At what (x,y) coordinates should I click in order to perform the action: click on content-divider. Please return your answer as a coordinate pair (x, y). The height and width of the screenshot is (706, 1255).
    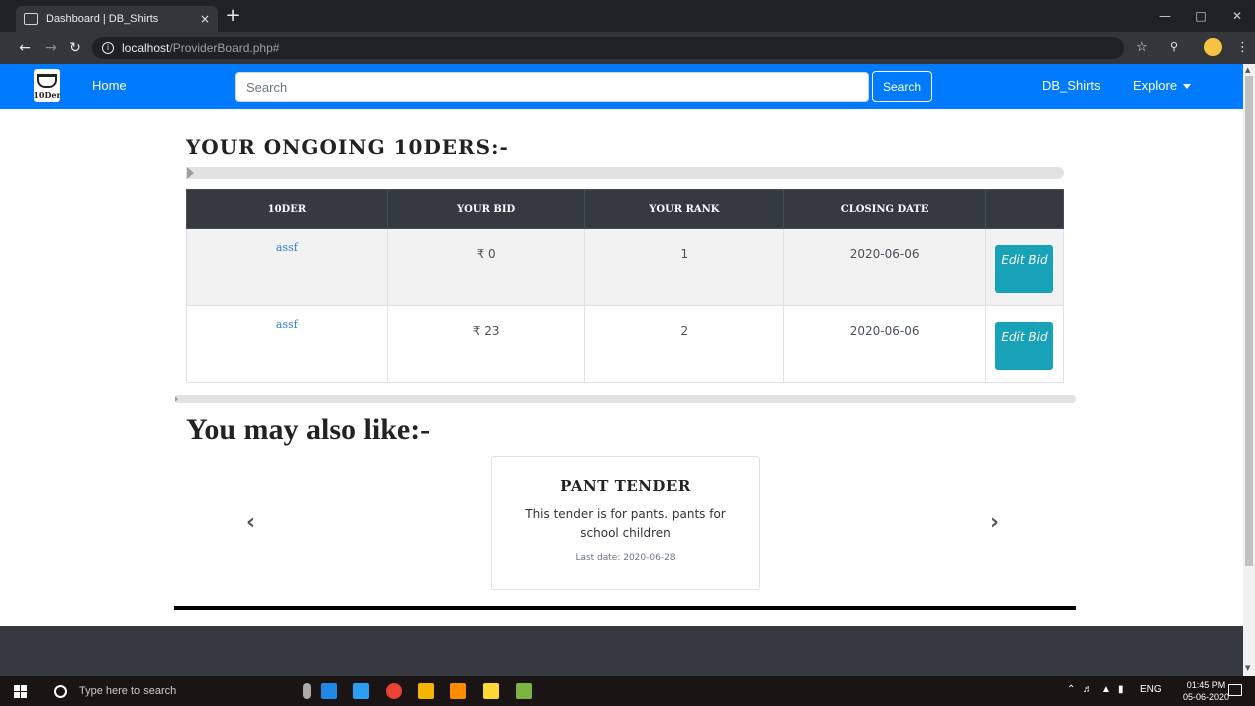
    Looking at the image, I should click on (625, 608).